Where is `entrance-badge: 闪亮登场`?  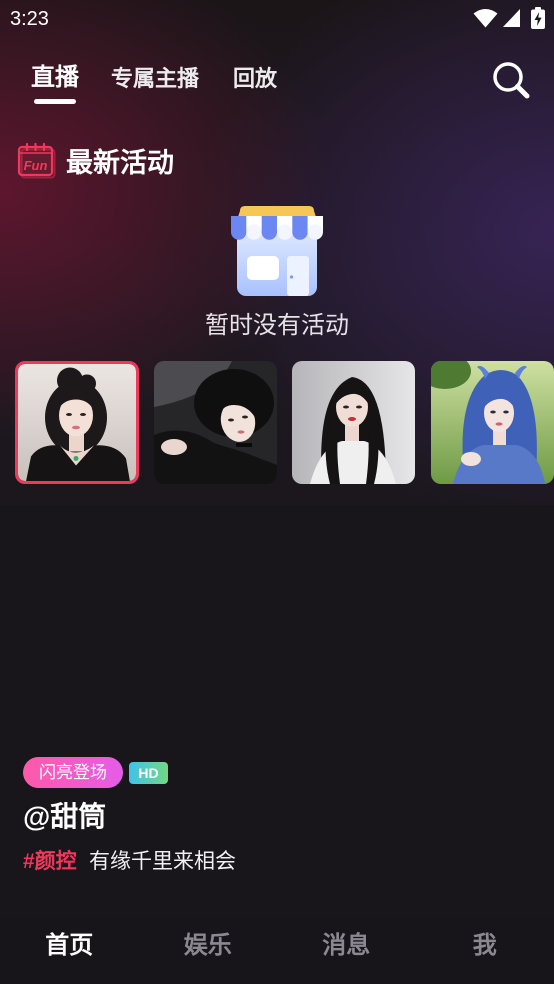 entrance-badge: 闪亮登场 is located at coordinates (73, 772).